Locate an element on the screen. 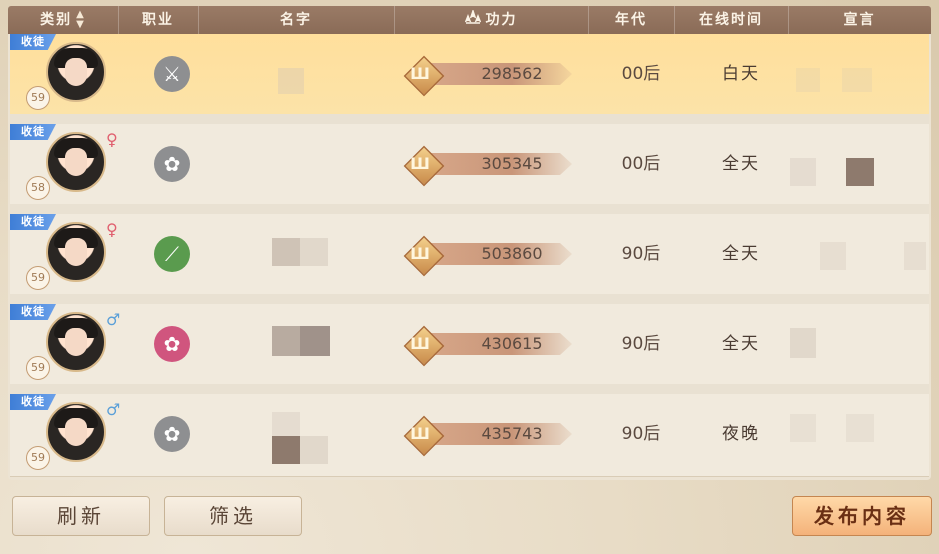 This screenshot has height=554, width=939. bamboo-icon: ⟋ is located at coordinates (172, 254).